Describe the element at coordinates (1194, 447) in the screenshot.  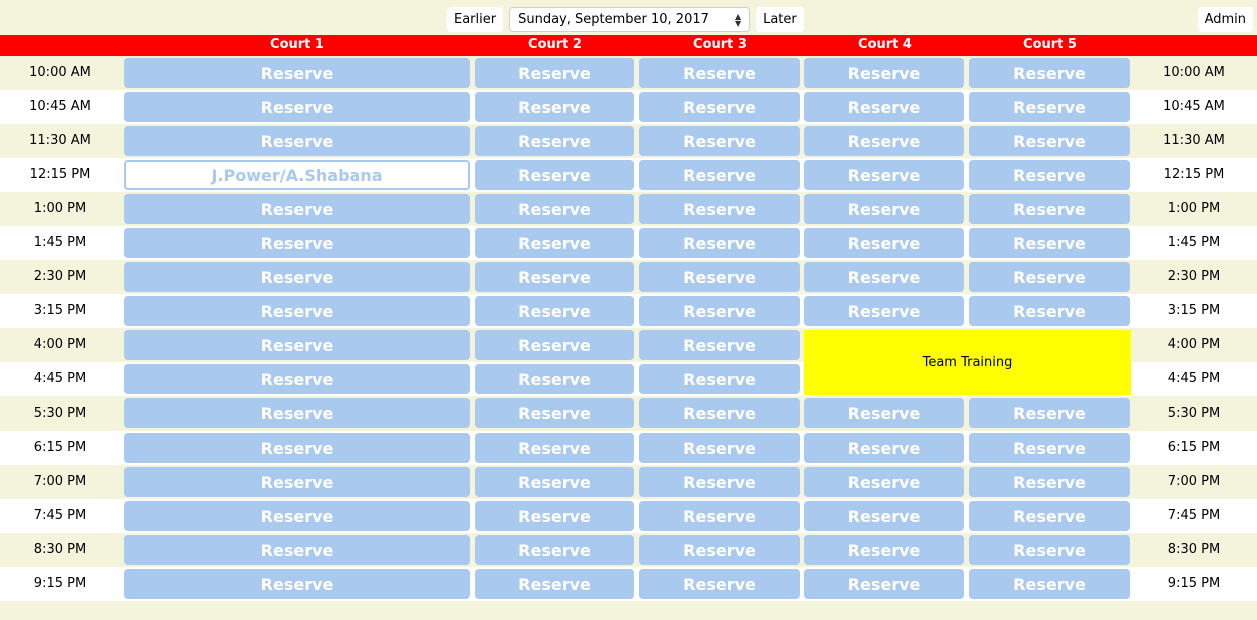
I see `time-label-right: 6:15 PM` at that location.